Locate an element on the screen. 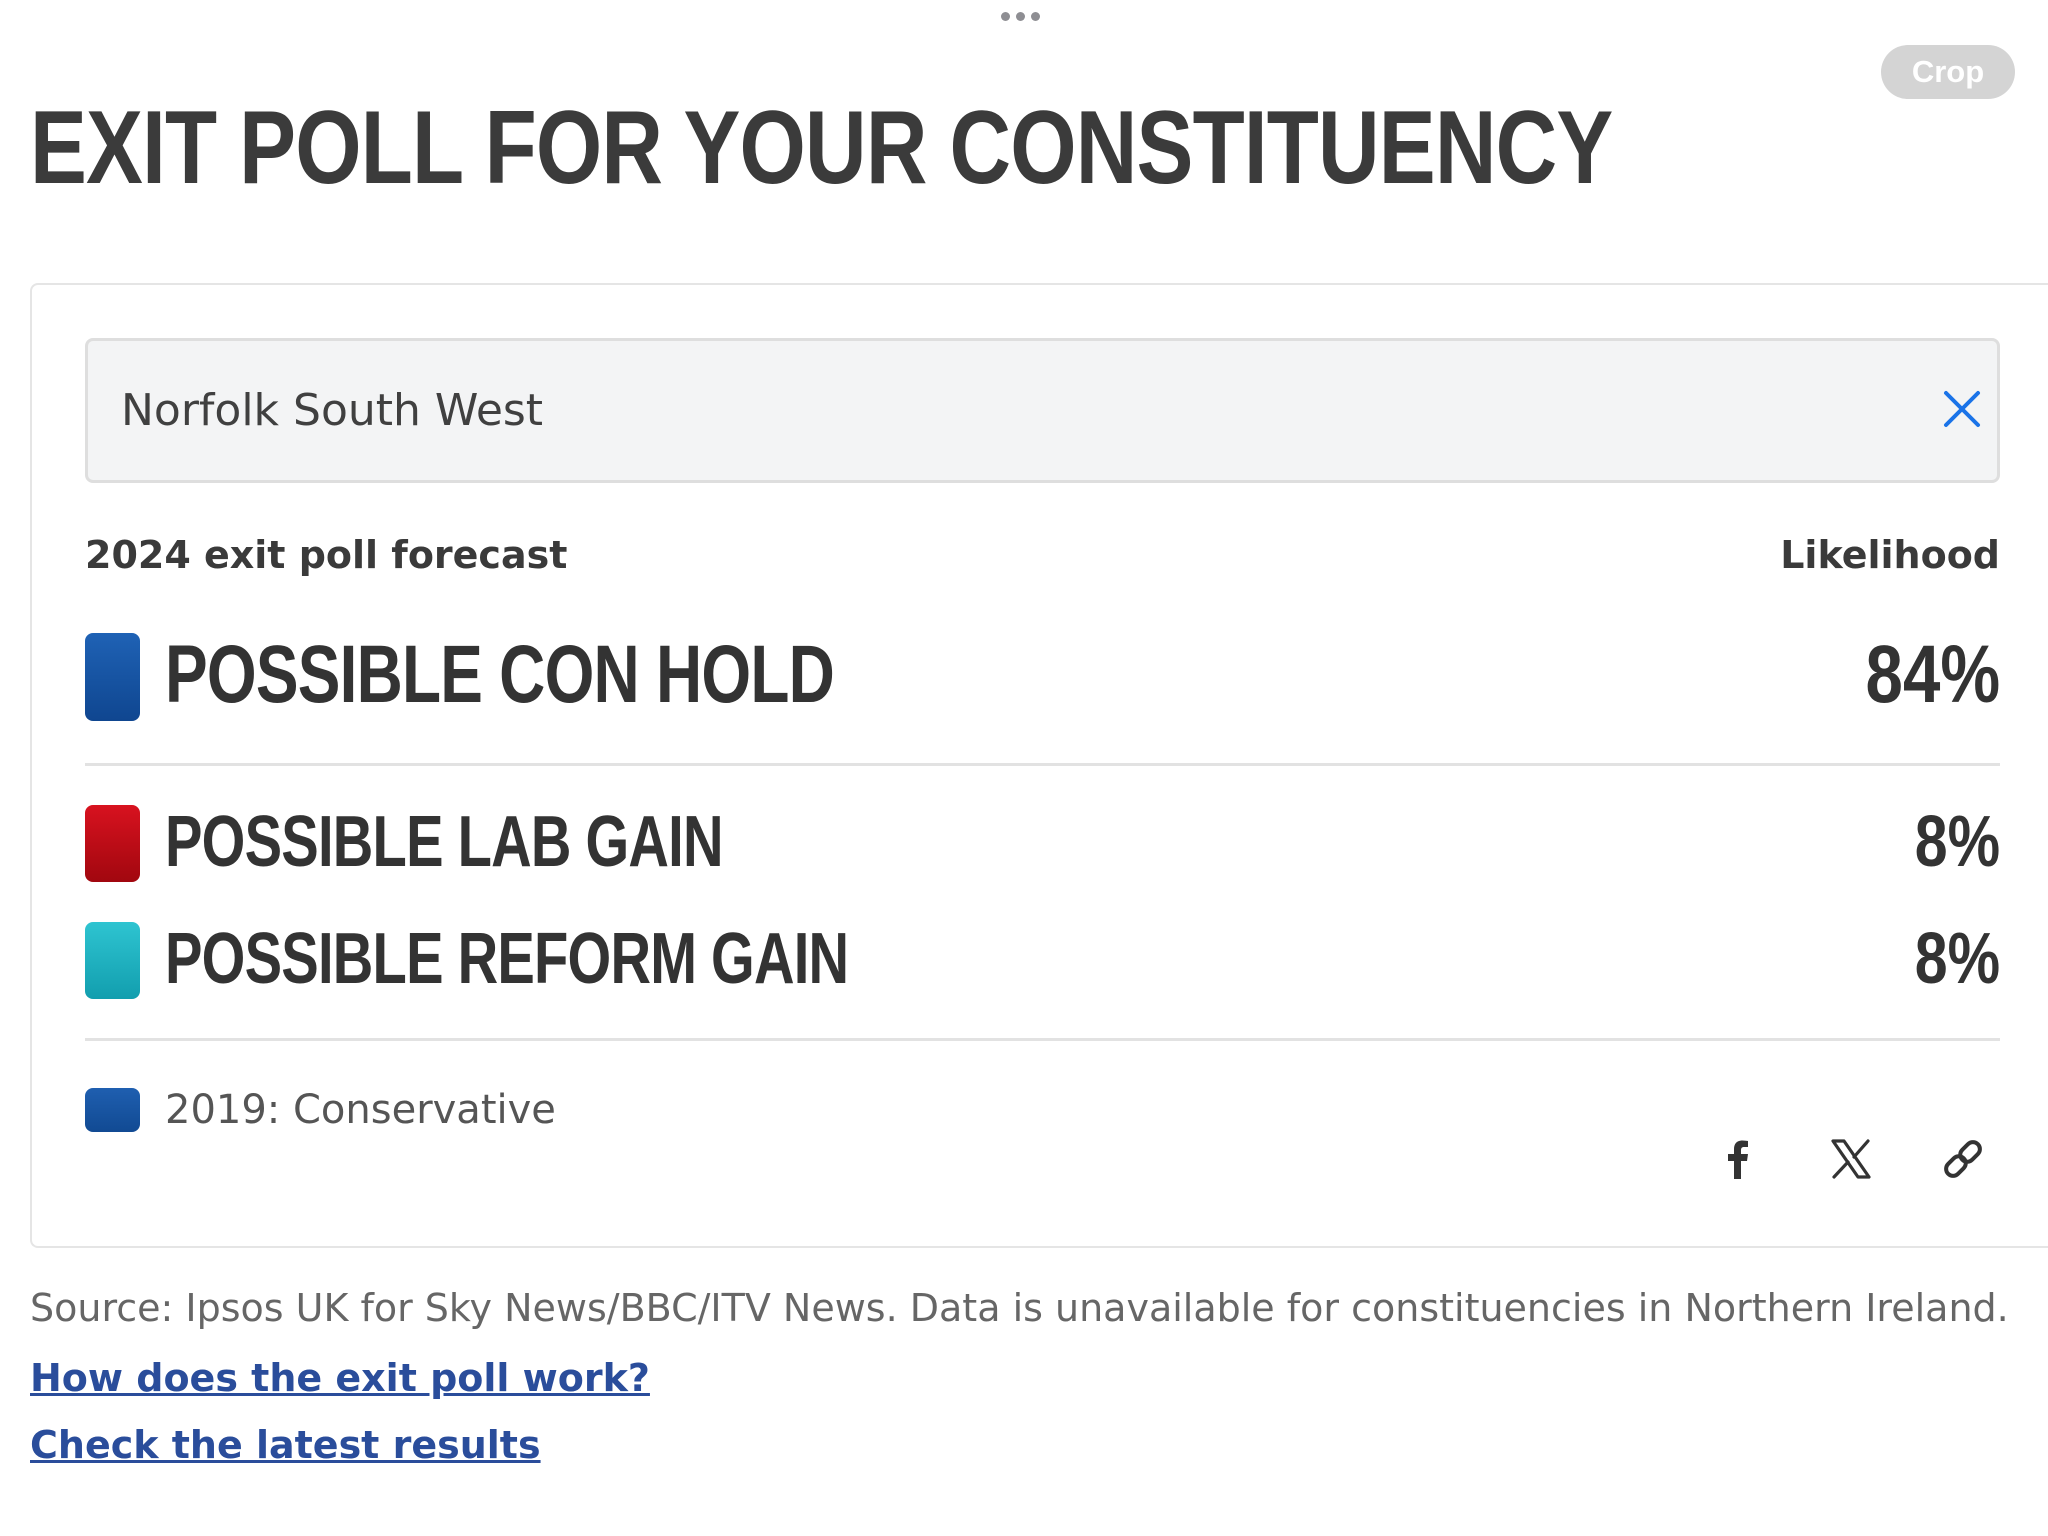 This screenshot has width=2048, height=1536. outcome-row-reform-gain: POSSIBLE REFORM GAIN 8% is located at coordinates (1042, 964).